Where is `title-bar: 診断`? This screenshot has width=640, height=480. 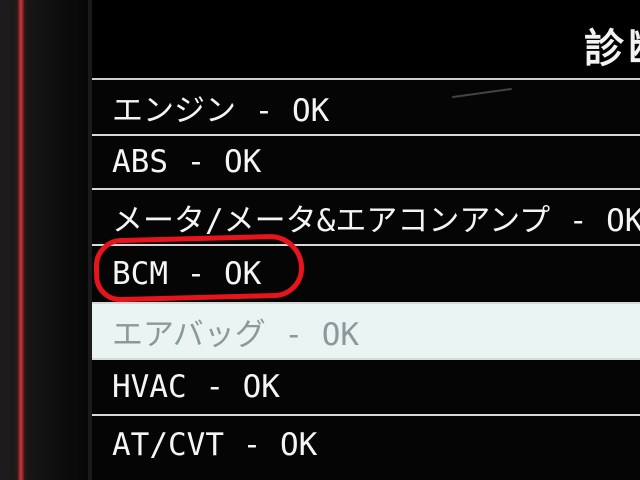
title-bar: 診断 is located at coordinates (366, 39).